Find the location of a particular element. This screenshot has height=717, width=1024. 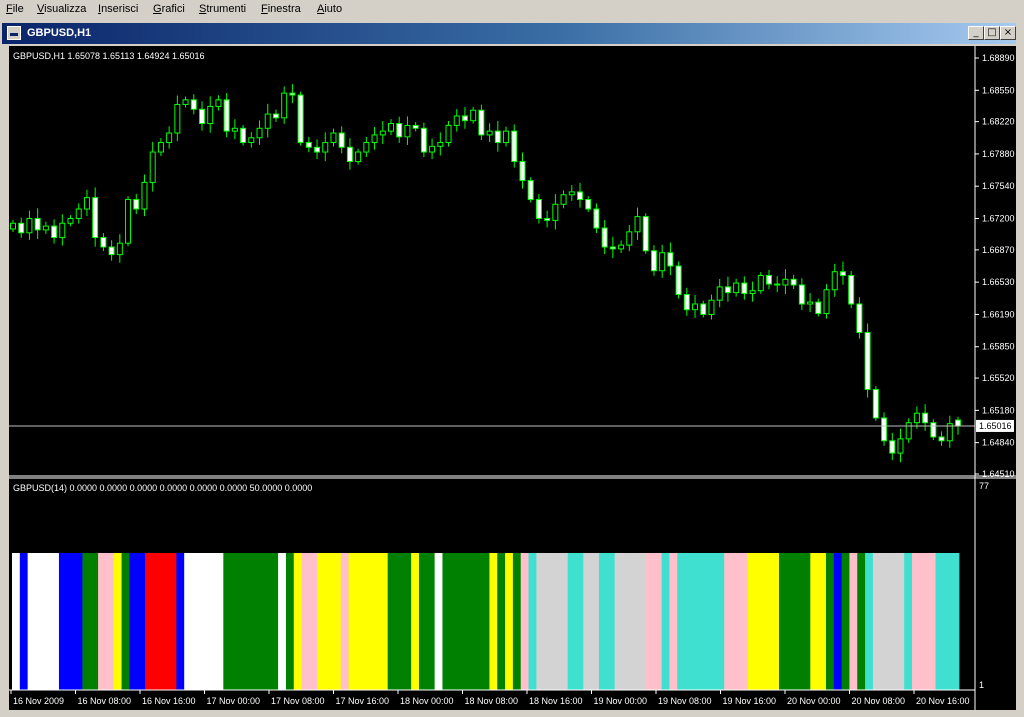

close-button: × is located at coordinates (1008, 33).